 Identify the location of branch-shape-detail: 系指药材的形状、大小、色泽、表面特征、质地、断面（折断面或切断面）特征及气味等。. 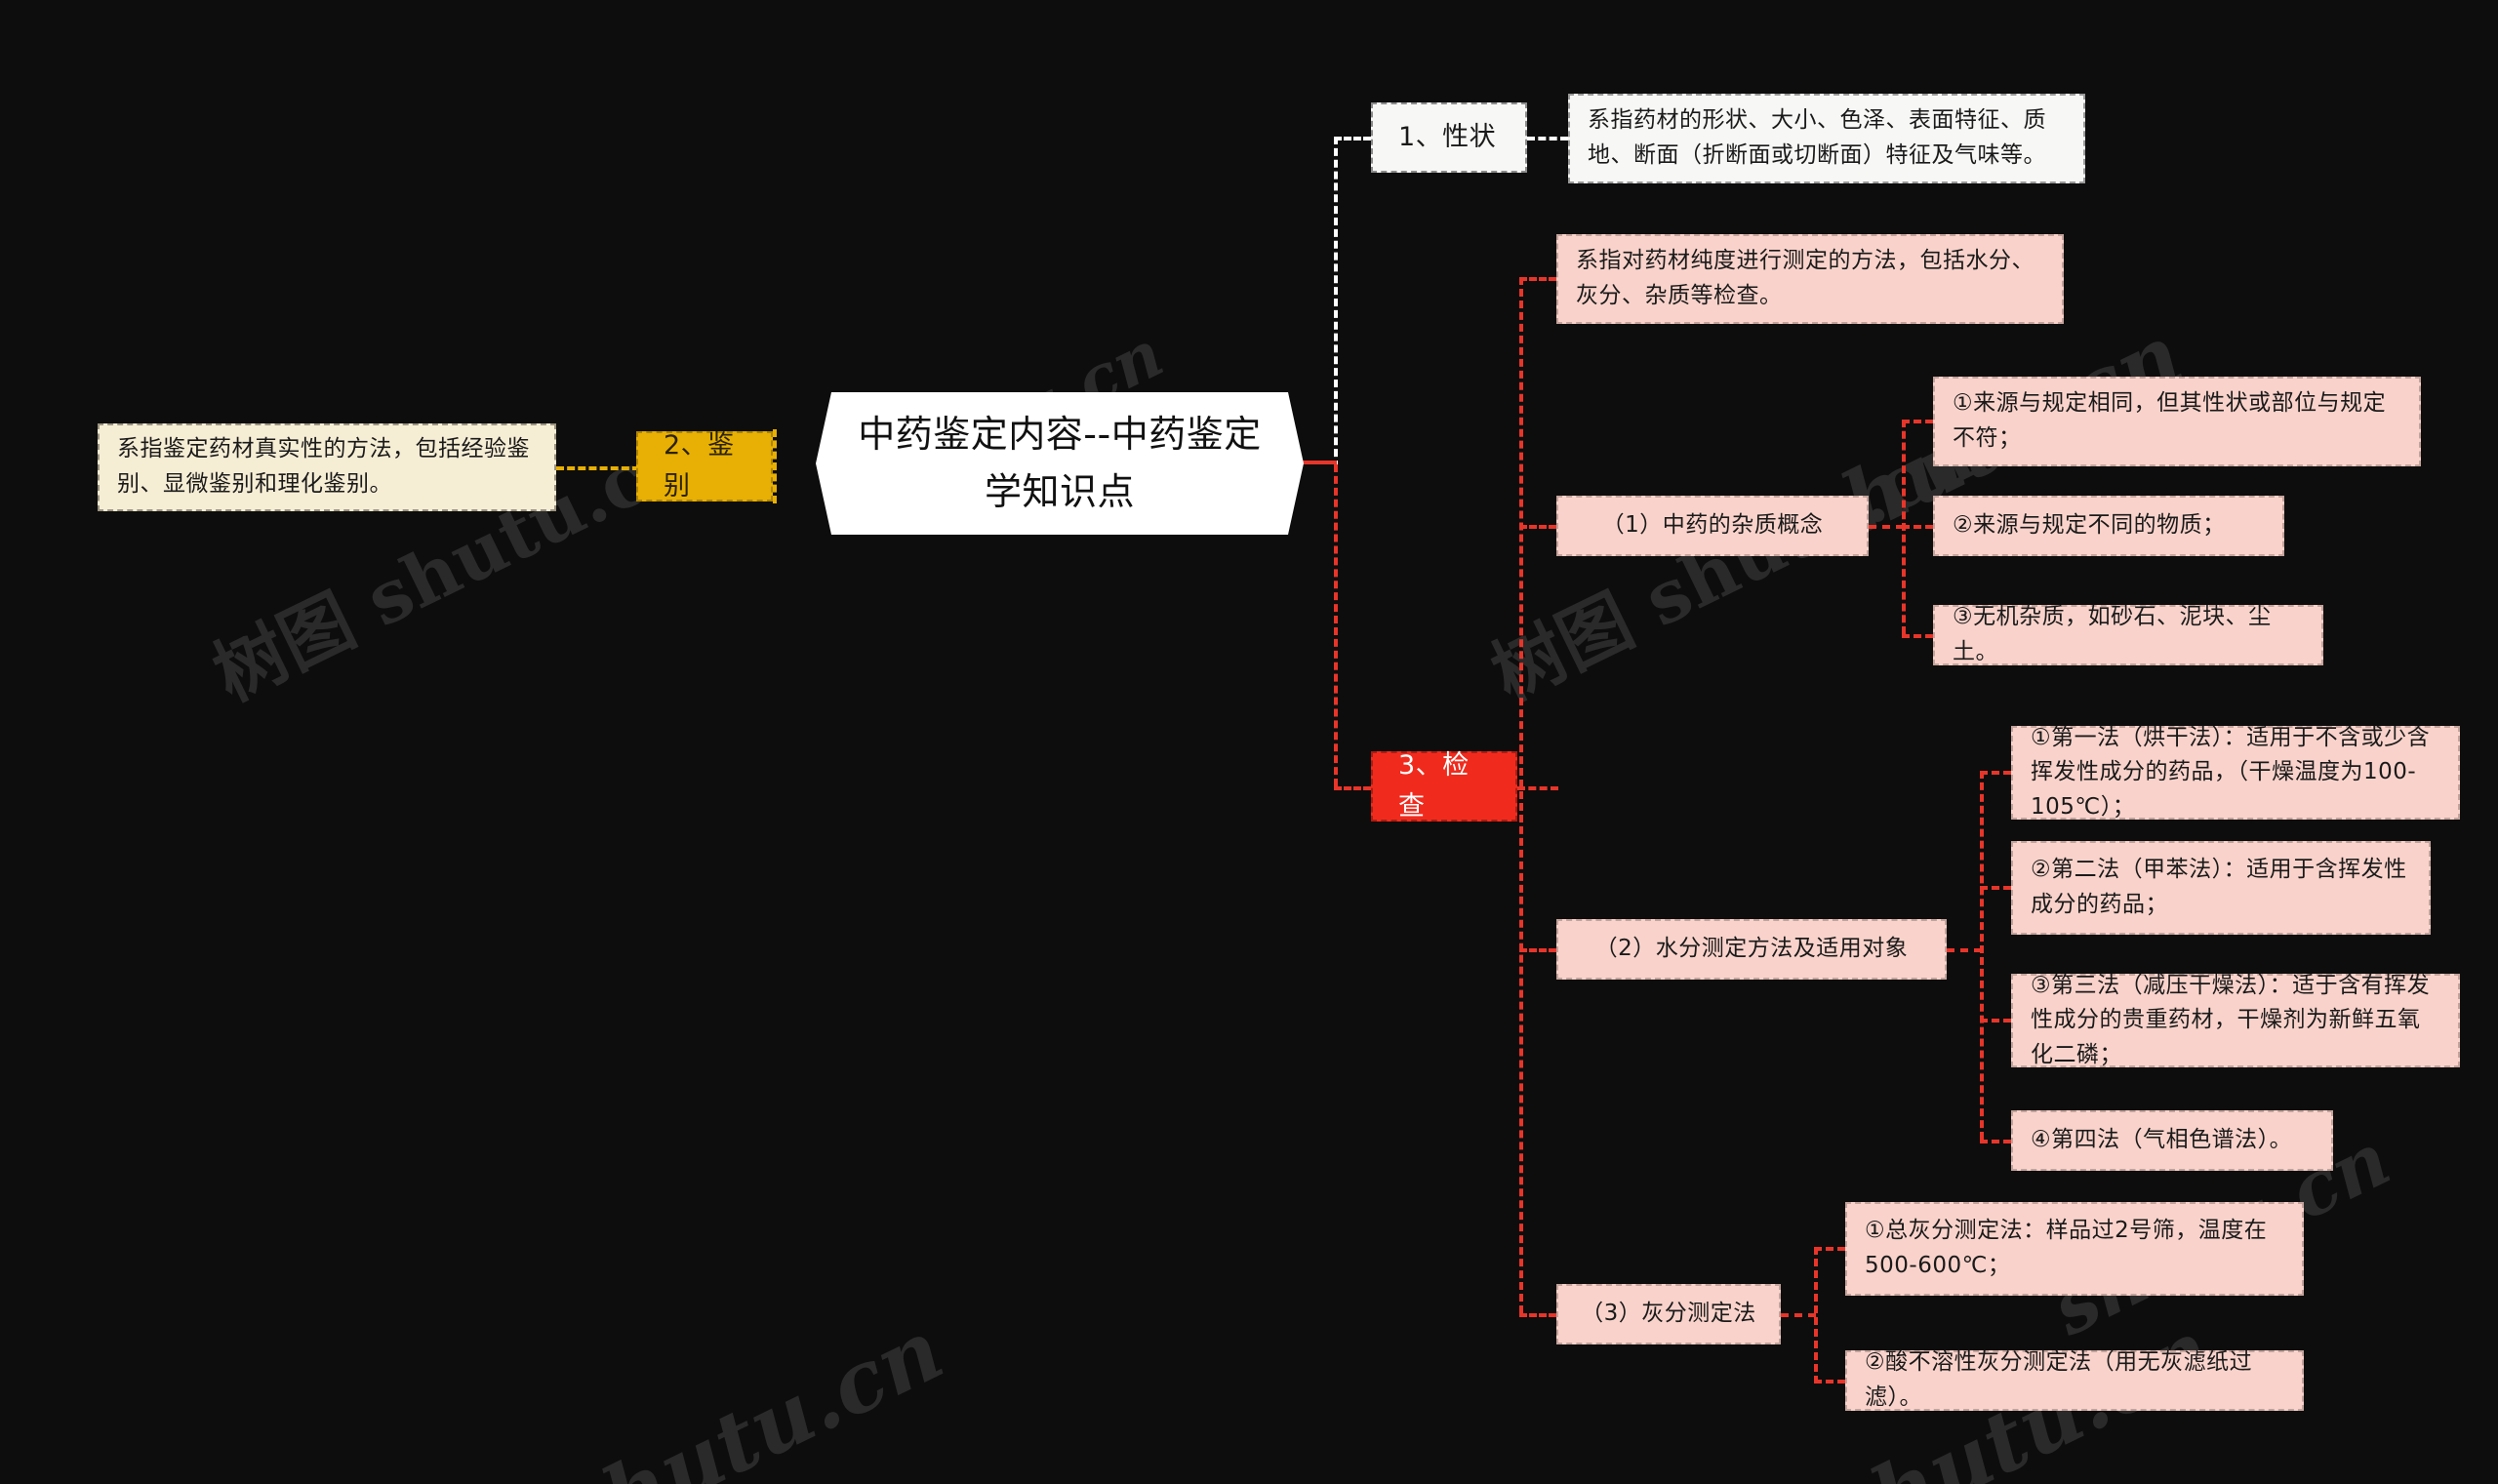
(1826, 138).